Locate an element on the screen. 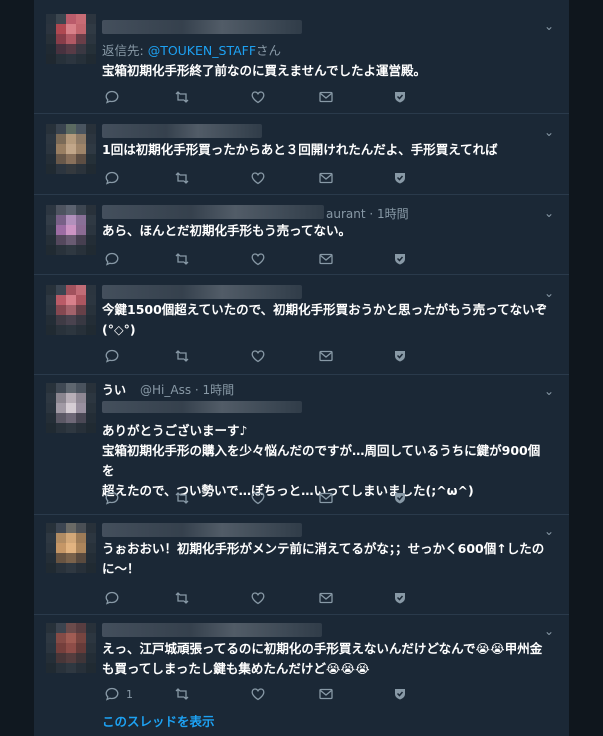 The height and width of the screenshot is (736, 603). tweet-text: あら、ほんとだ初期化手形もう売ってない。 is located at coordinates (227, 230).